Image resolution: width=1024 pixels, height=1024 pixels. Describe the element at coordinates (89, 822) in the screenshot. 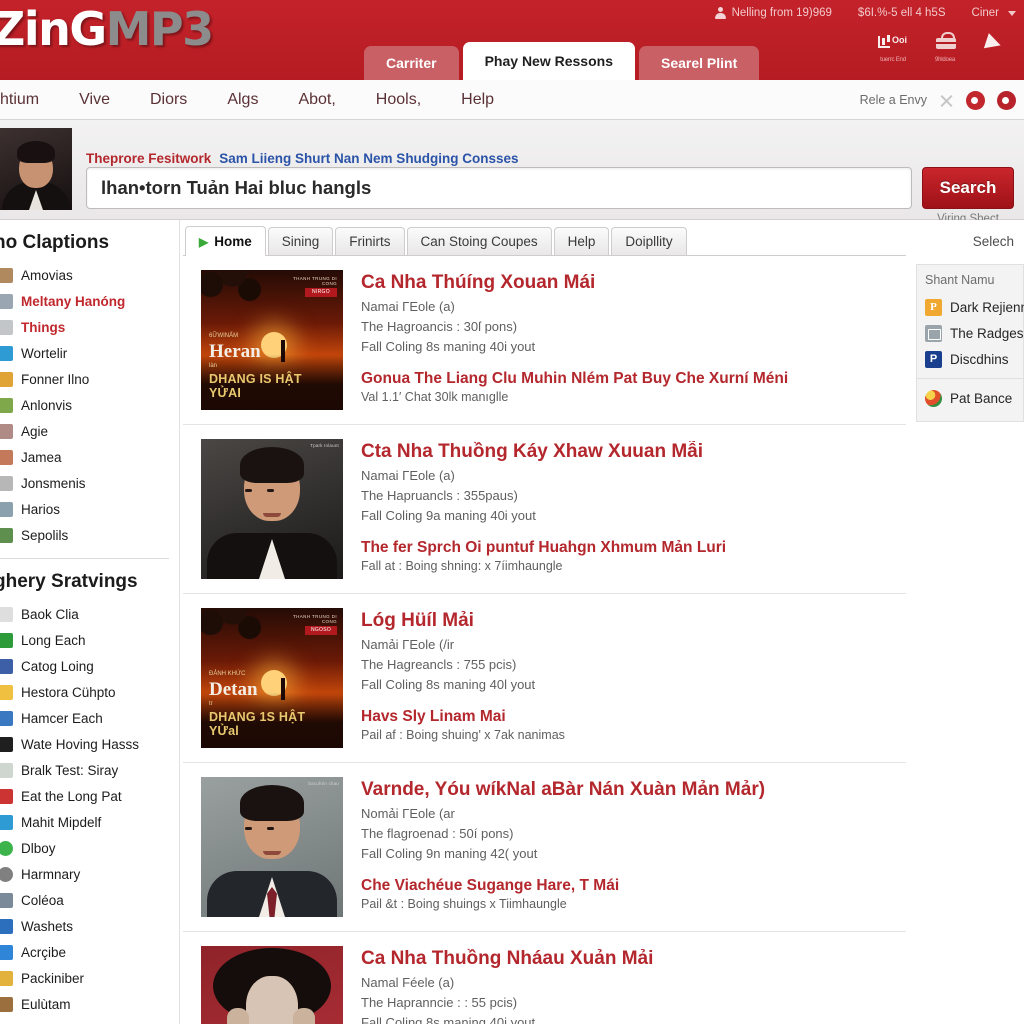

I see `sidebar-item-mahit-mipdelf: Mahit Mipdelf` at that location.